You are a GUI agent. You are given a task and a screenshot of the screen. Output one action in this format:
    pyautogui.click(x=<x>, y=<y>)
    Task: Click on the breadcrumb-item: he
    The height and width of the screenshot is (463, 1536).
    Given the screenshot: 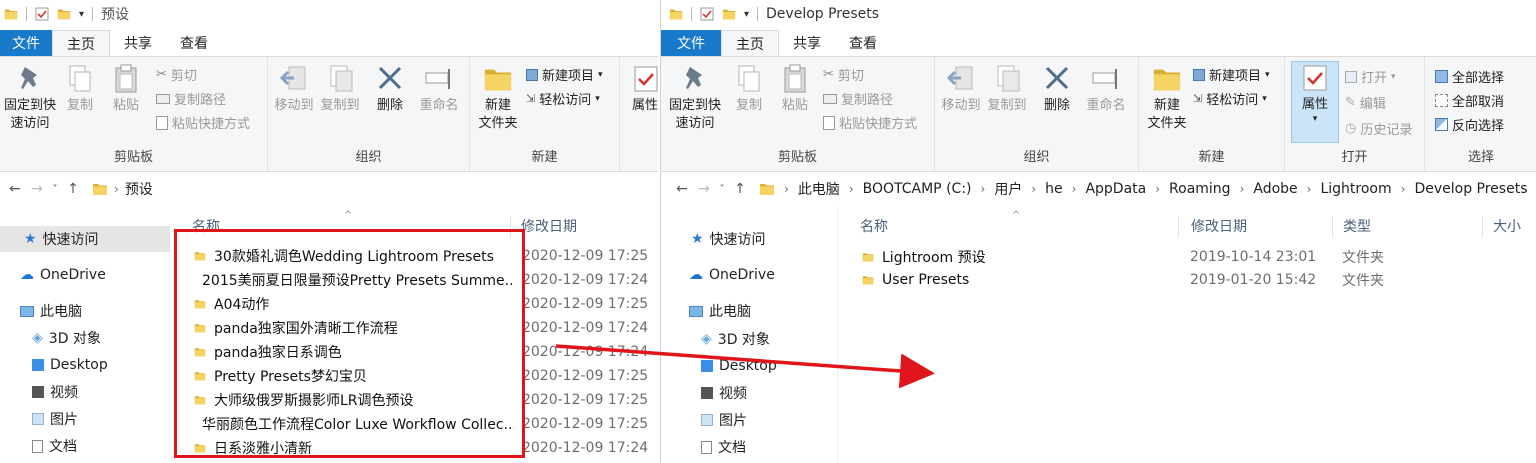 What is the action you would take?
    pyautogui.click(x=1054, y=189)
    